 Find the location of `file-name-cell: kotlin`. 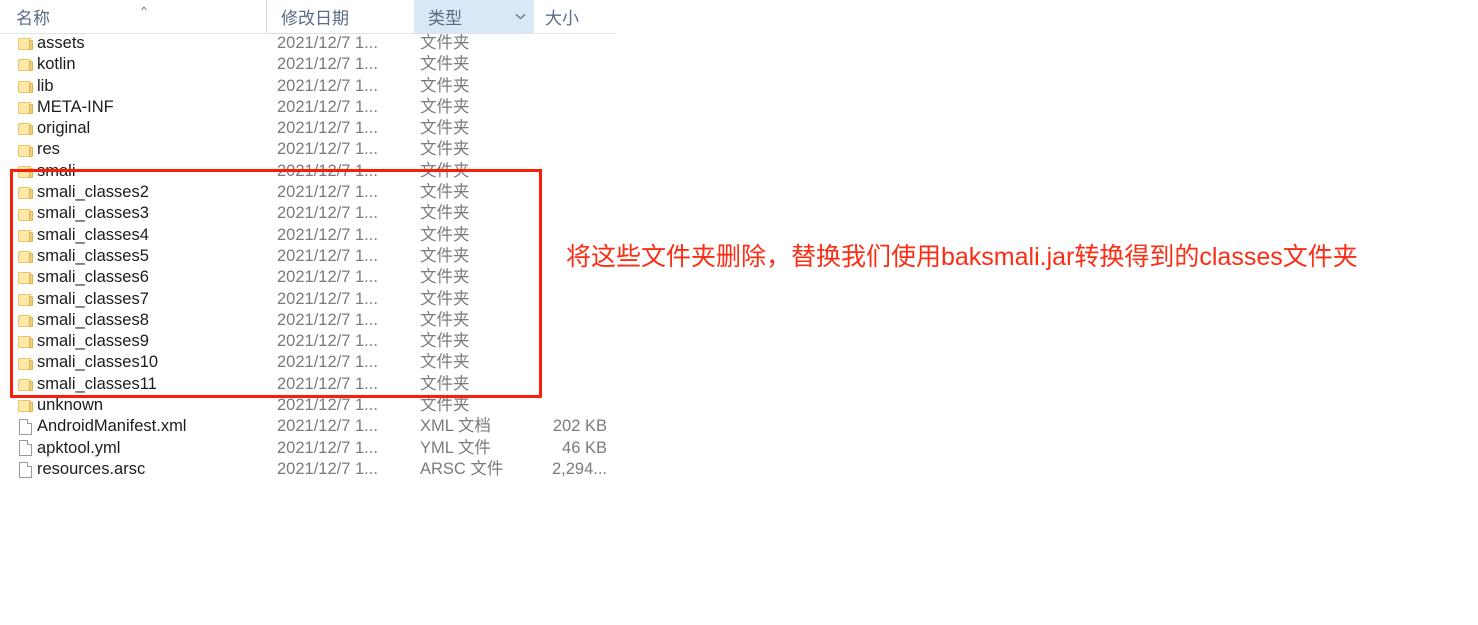

file-name-cell: kotlin is located at coordinates (56, 64).